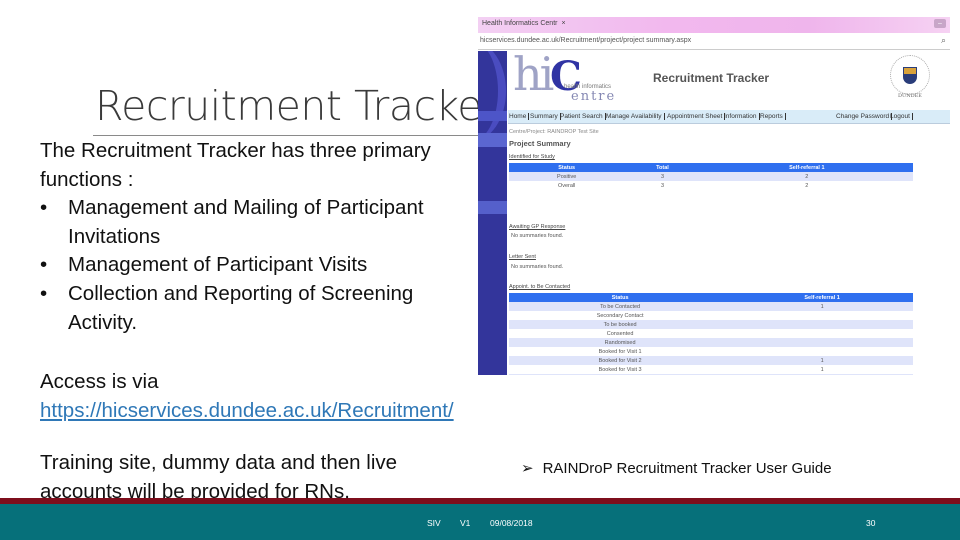 The image size is (960, 540). Describe the element at coordinates (524, 23) in the screenshot. I see `browser-tab: Health Informatics Centr ×` at that location.